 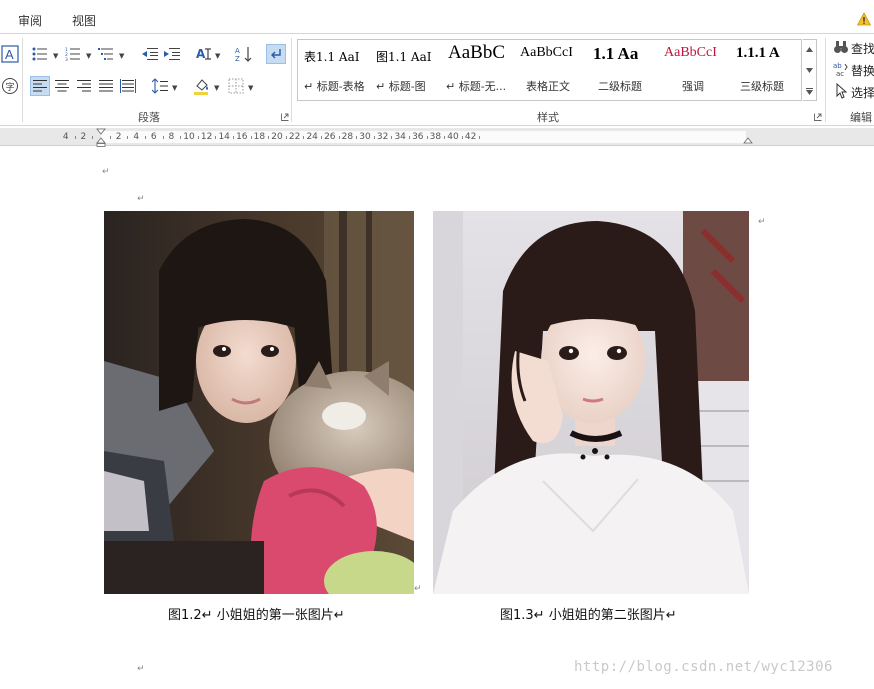 I want to click on numbering-icon: 123, so click(x=73, y=54).